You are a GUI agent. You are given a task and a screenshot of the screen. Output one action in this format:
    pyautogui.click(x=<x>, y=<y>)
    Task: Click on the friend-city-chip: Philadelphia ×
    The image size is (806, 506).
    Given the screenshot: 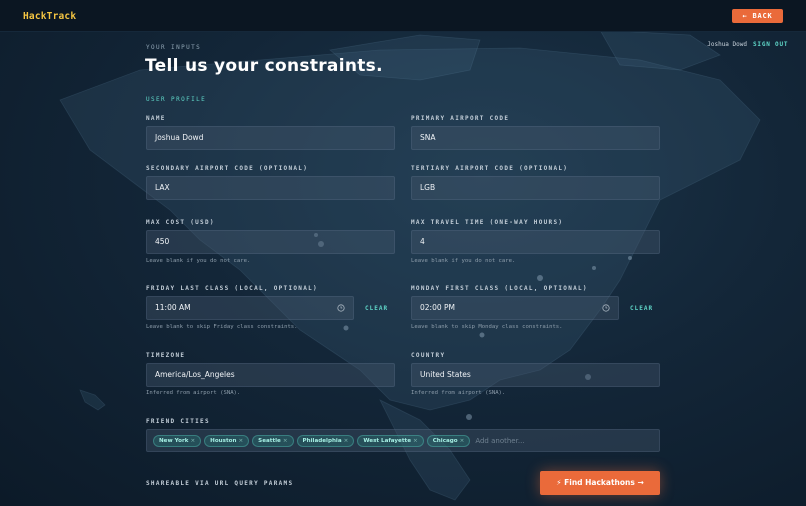 What is the action you would take?
    pyautogui.click(x=325, y=440)
    